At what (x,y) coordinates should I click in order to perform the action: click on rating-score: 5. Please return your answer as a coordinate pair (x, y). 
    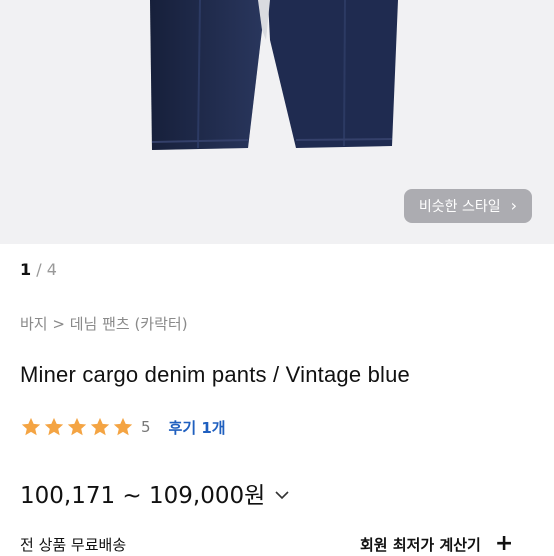
    Looking at the image, I should click on (146, 427).